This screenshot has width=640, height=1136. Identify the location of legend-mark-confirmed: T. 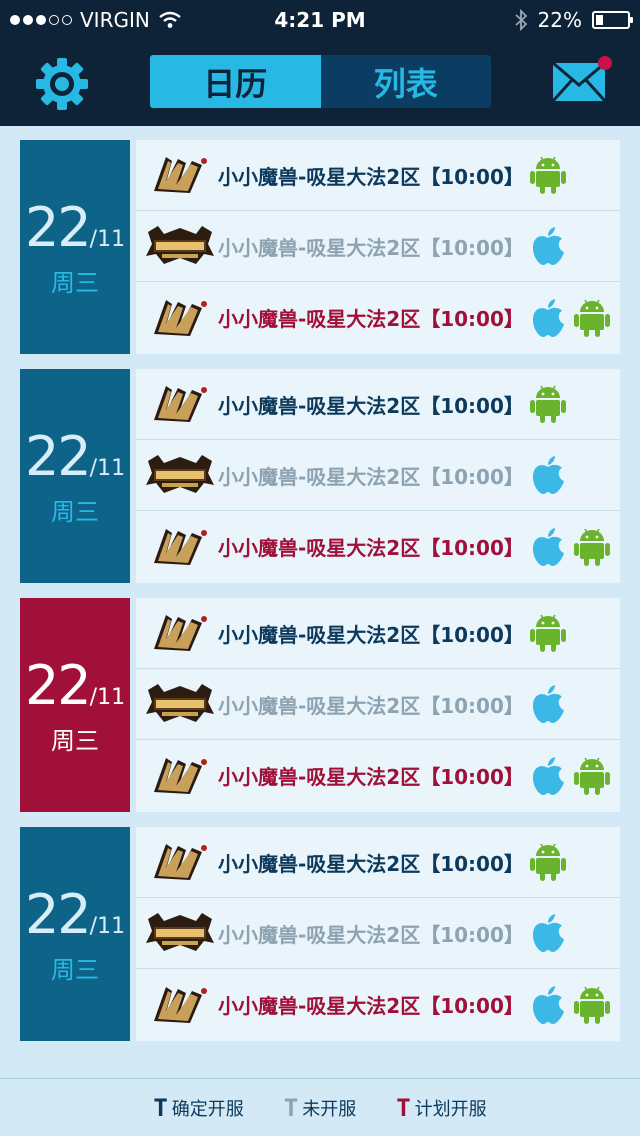
(160, 1107).